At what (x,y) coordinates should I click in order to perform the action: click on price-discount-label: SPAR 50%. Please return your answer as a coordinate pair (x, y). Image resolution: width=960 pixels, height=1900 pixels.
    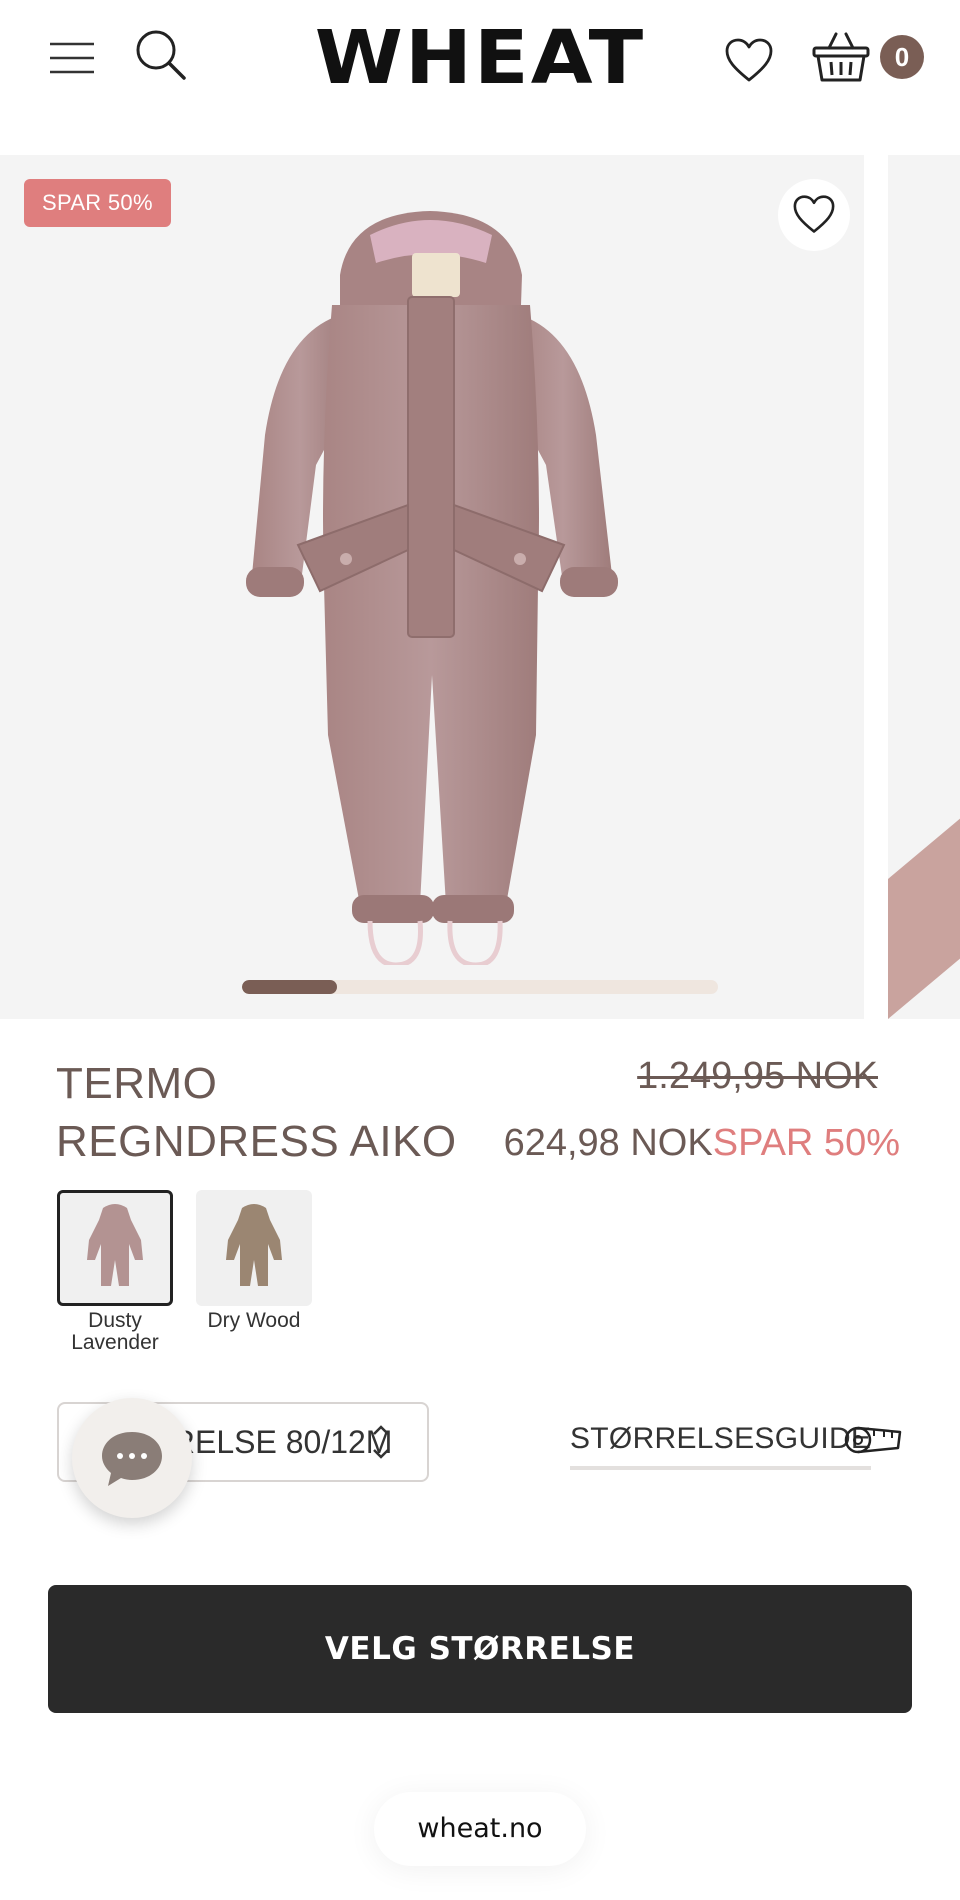
    Looking at the image, I should click on (806, 1143).